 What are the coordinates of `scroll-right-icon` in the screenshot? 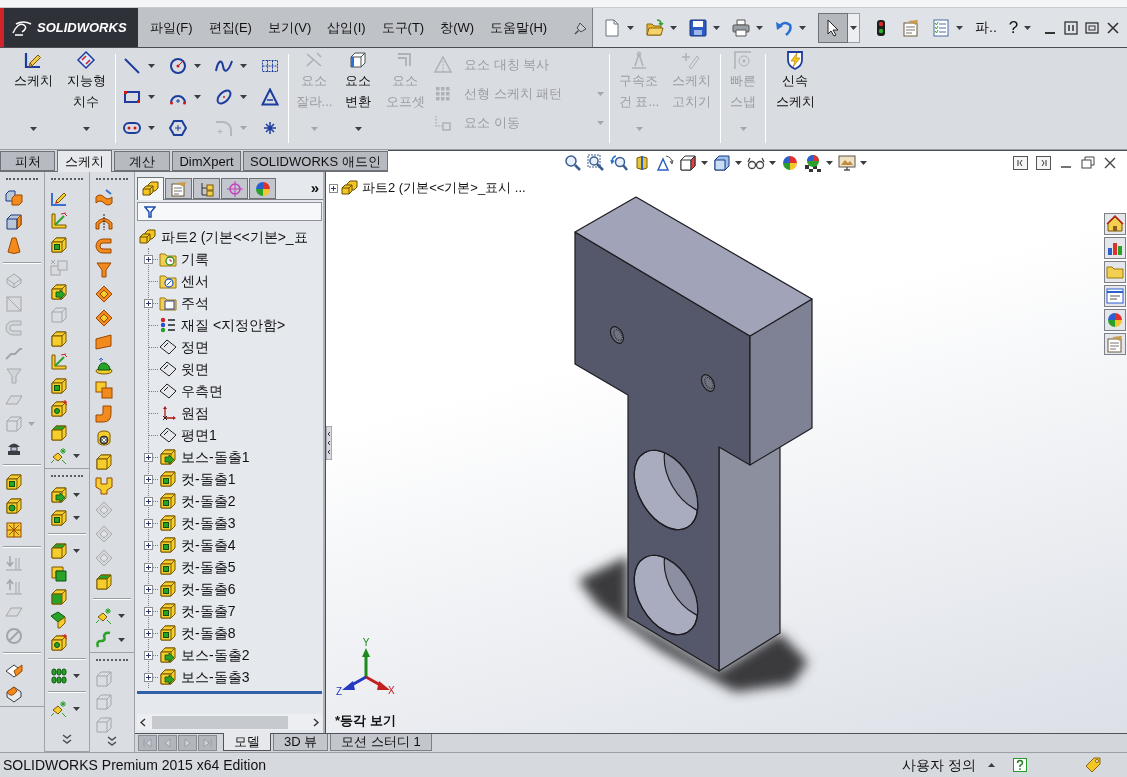 It's located at (316, 722).